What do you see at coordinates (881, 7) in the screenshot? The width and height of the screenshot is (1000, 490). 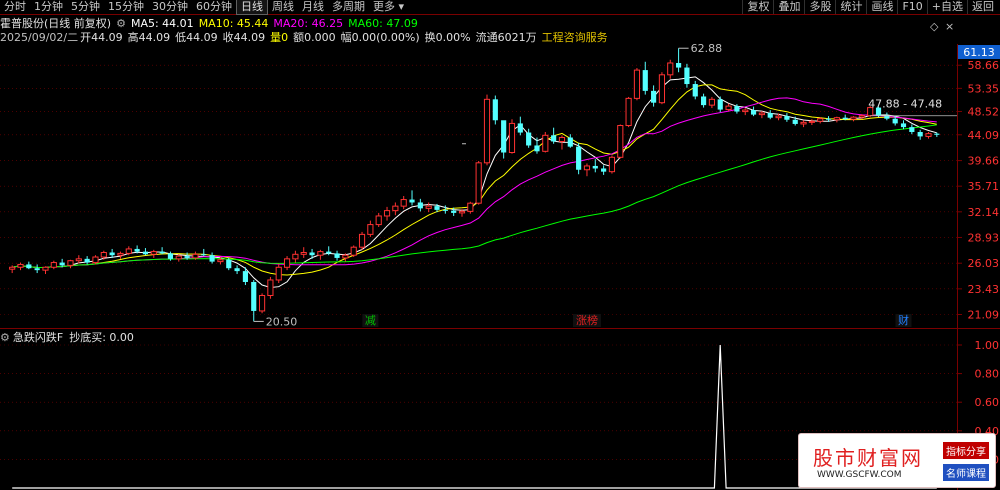 I see `toolbar-button: 画线` at bounding box center [881, 7].